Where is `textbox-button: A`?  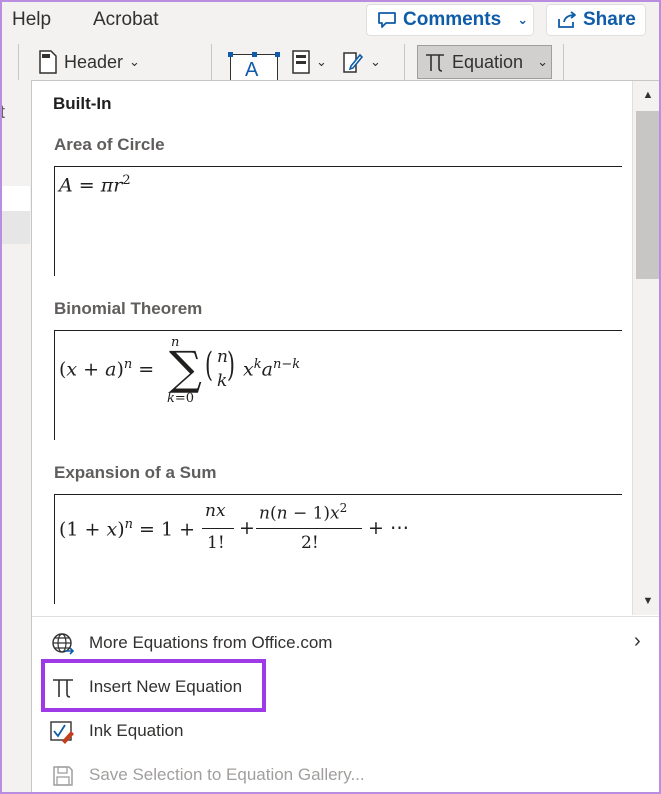 textbox-button: A is located at coordinates (254, 67).